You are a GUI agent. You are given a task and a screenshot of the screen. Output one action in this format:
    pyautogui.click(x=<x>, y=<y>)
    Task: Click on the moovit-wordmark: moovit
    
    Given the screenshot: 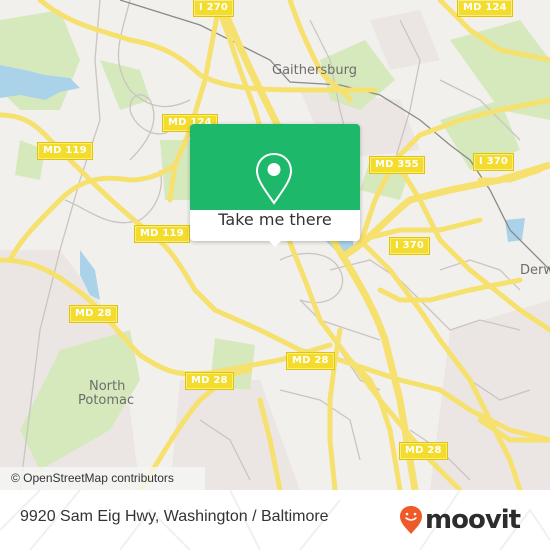 What is the action you would take?
    pyautogui.click(x=473, y=520)
    